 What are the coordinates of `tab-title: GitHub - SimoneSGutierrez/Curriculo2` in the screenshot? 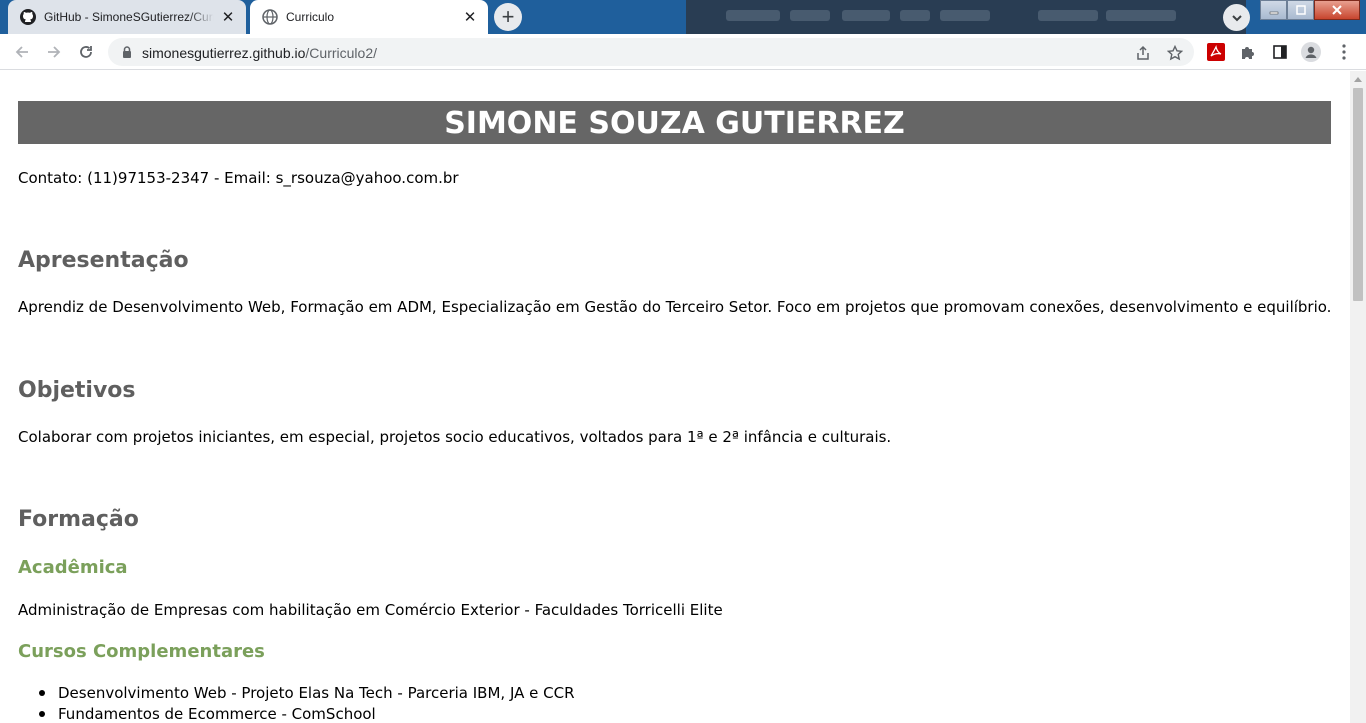 It's located at (129, 17).